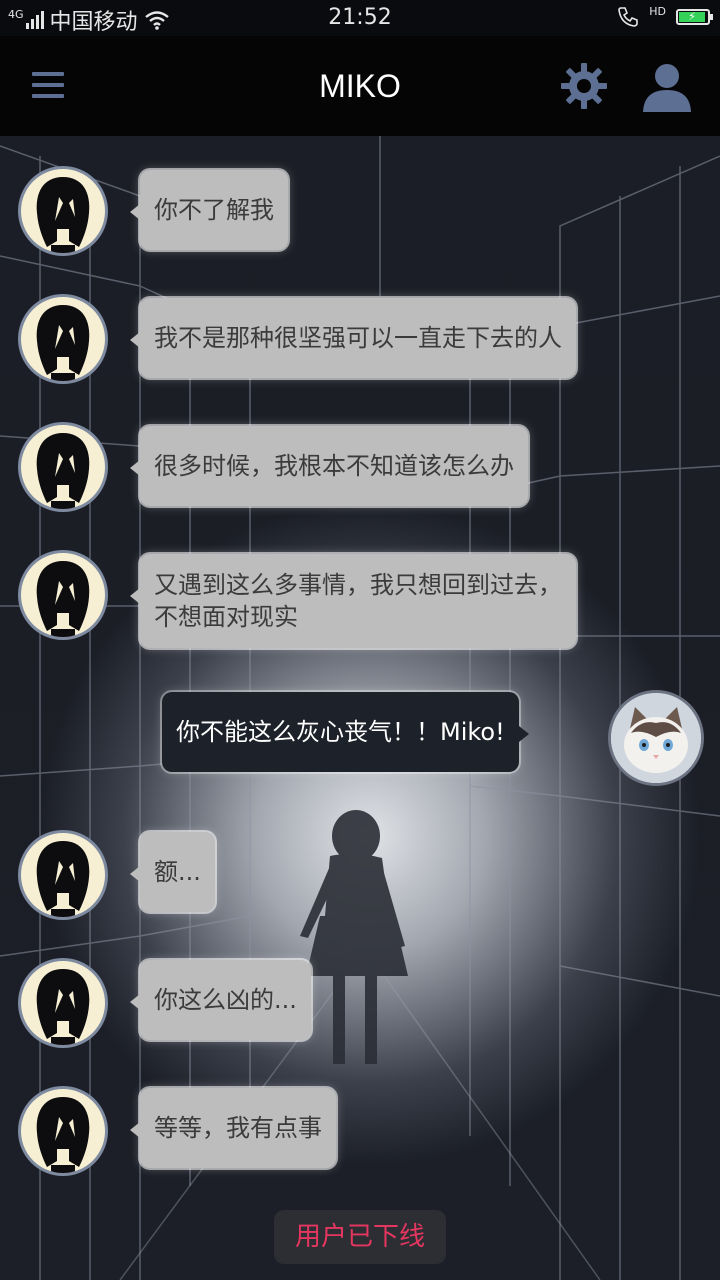 This screenshot has height=1280, width=720. What do you see at coordinates (694, 17) in the screenshot?
I see `battery-charging-icon: ⚡` at bounding box center [694, 17].